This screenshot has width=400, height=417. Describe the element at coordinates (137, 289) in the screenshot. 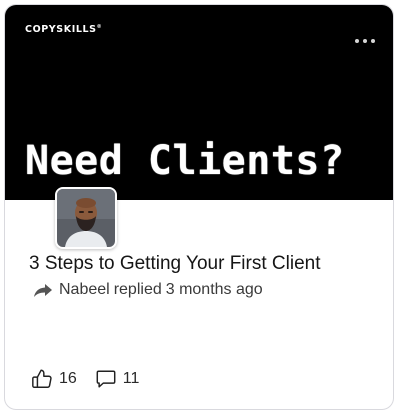

I see `reply-action: replied` at that location.